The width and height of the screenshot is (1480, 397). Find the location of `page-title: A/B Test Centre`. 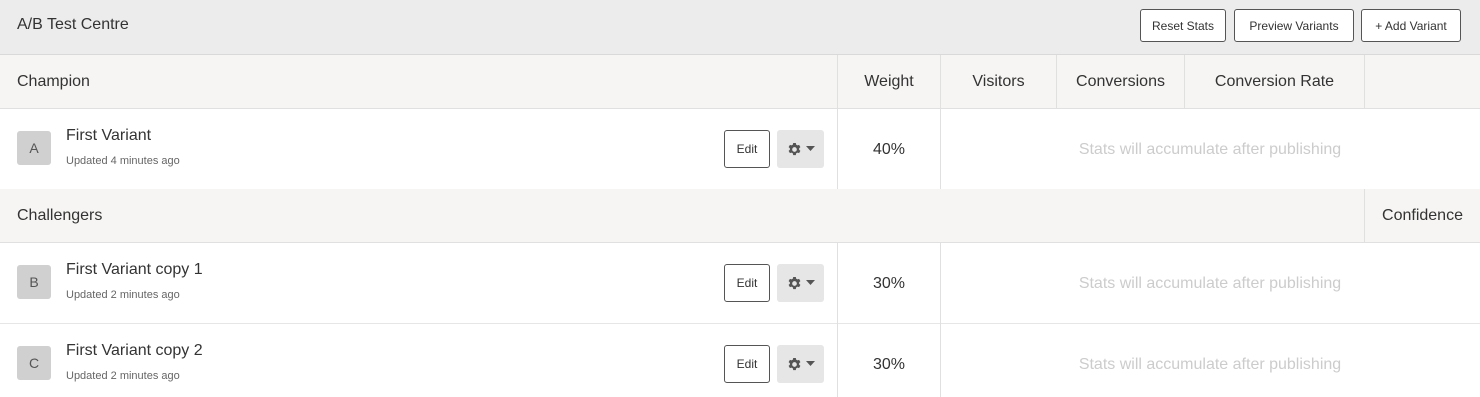

page-title: A/B Test Centre is located at coordinates (73, 24).